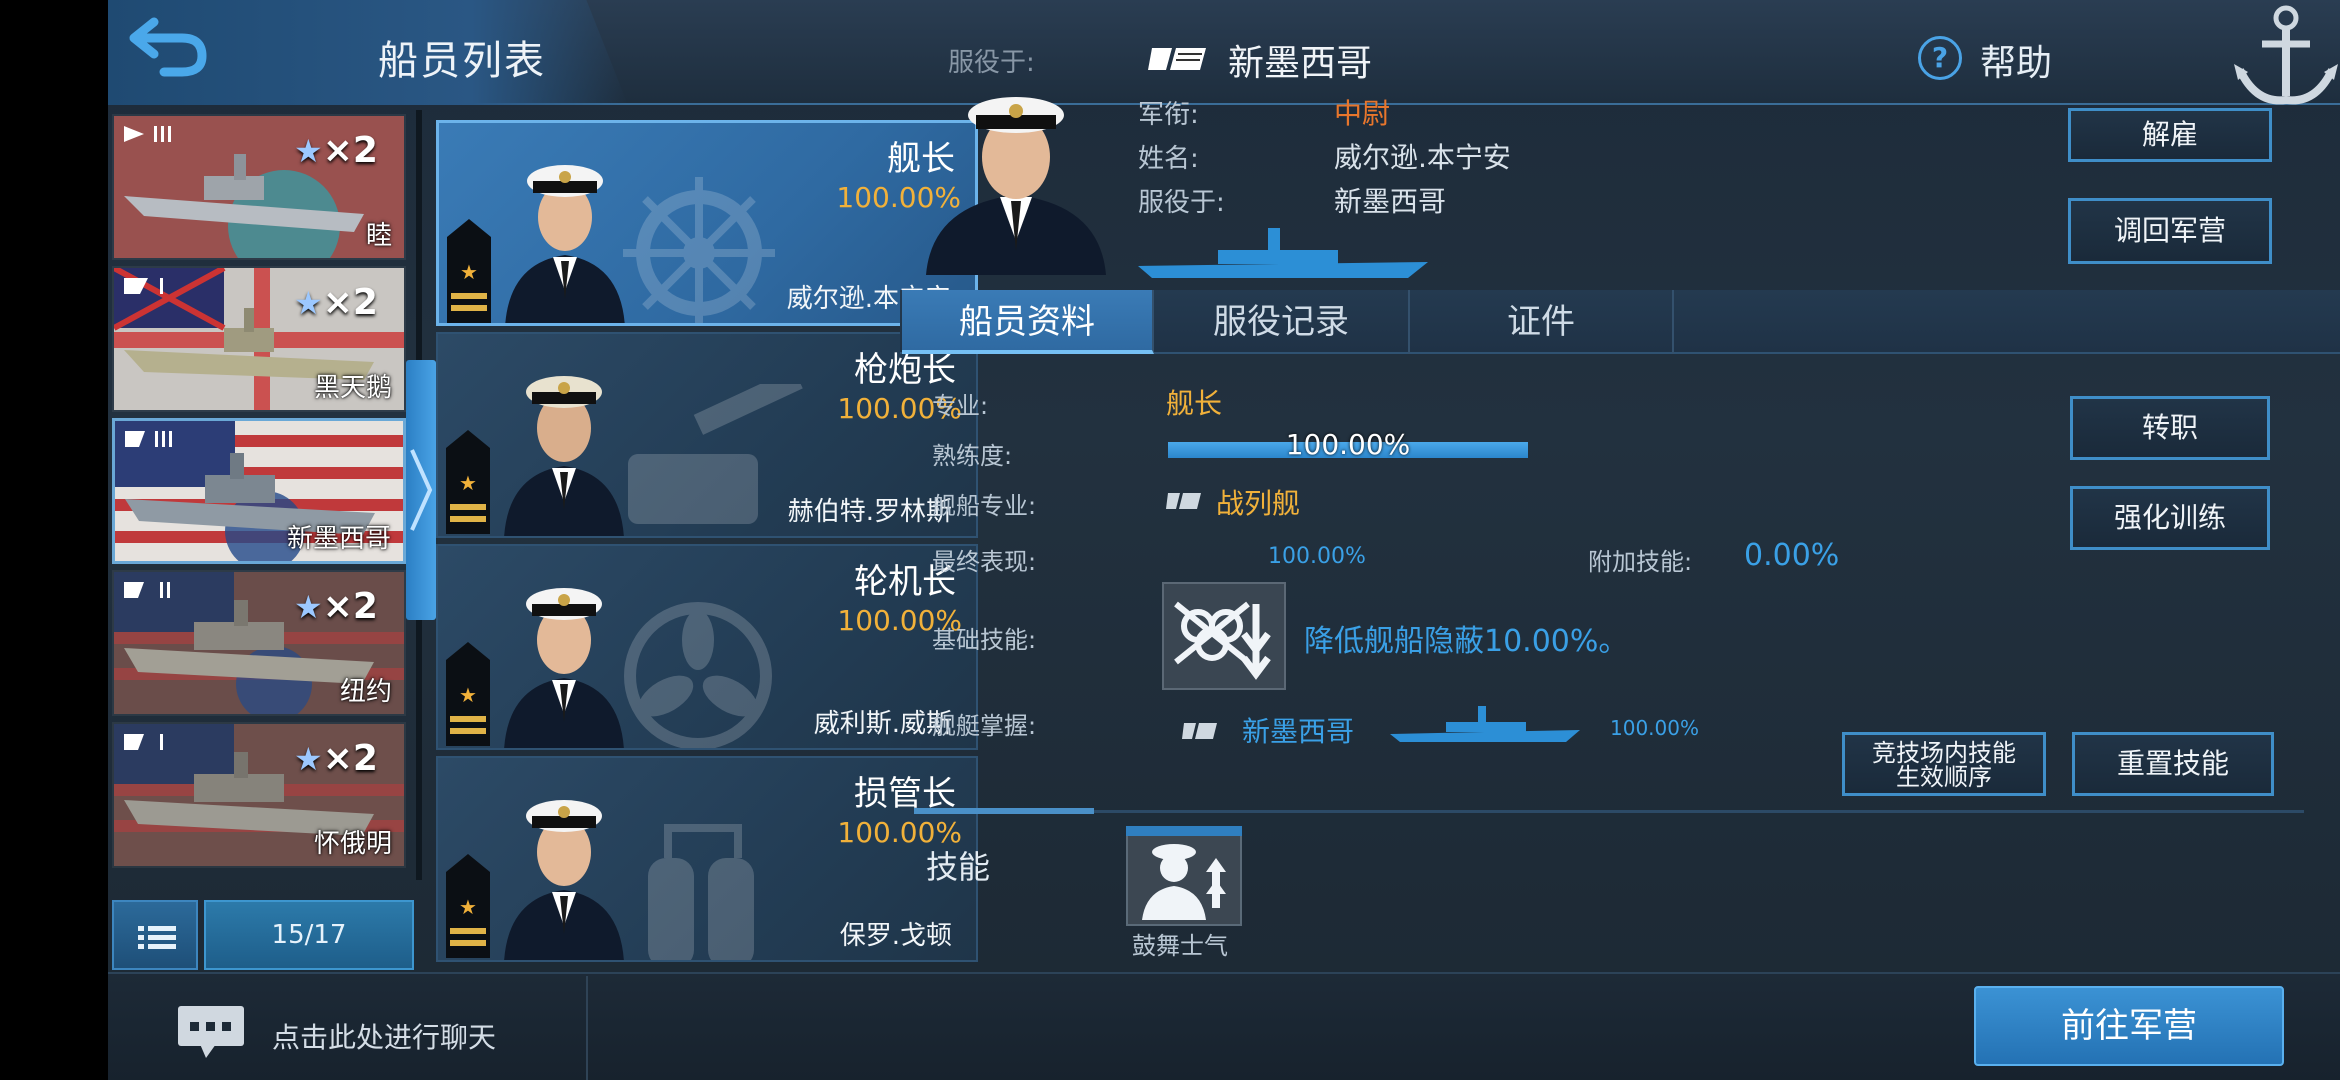 Image resolution: width=2340 pixels, height=1080 pixels. What do you see at coordinates (1016, 186) in the screenshot?
I see `captain-portrait` at bounding box center [1016, 186].